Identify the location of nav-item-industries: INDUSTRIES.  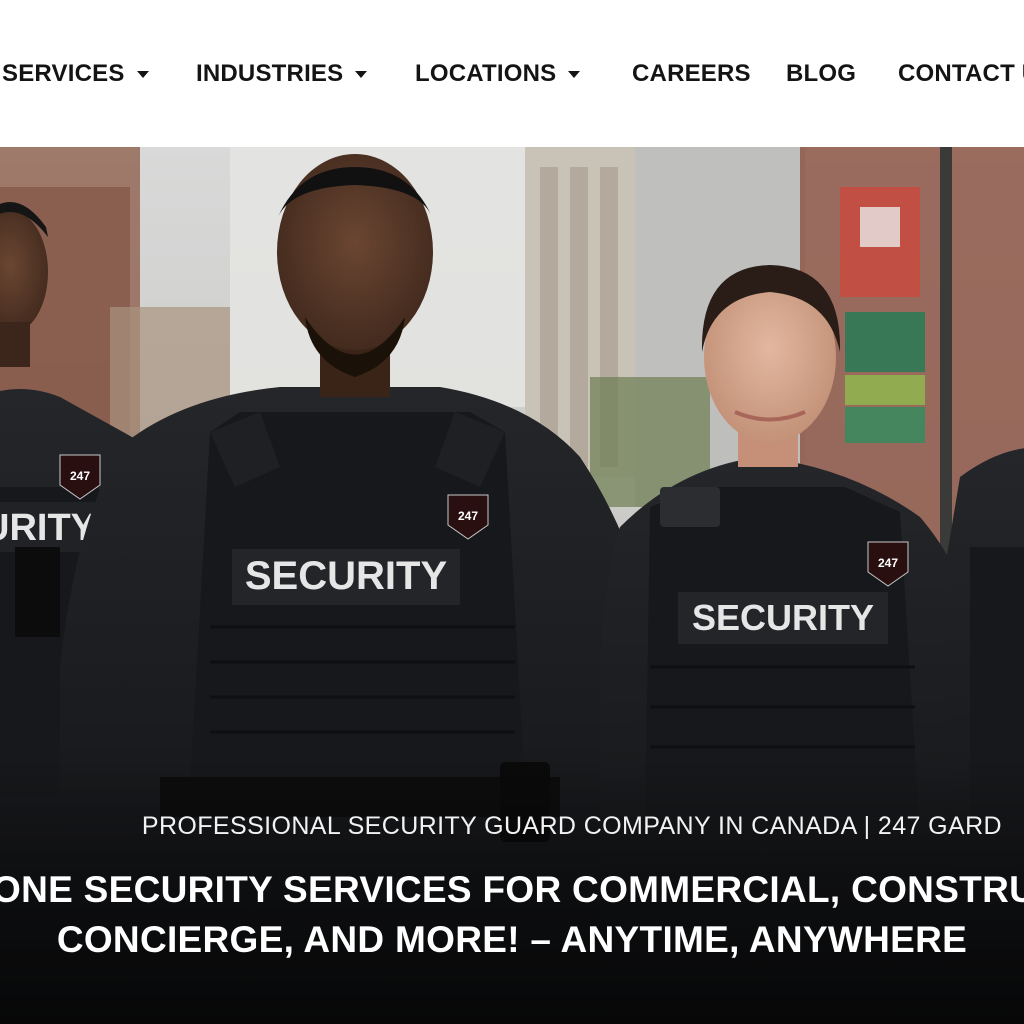
(282, 74).